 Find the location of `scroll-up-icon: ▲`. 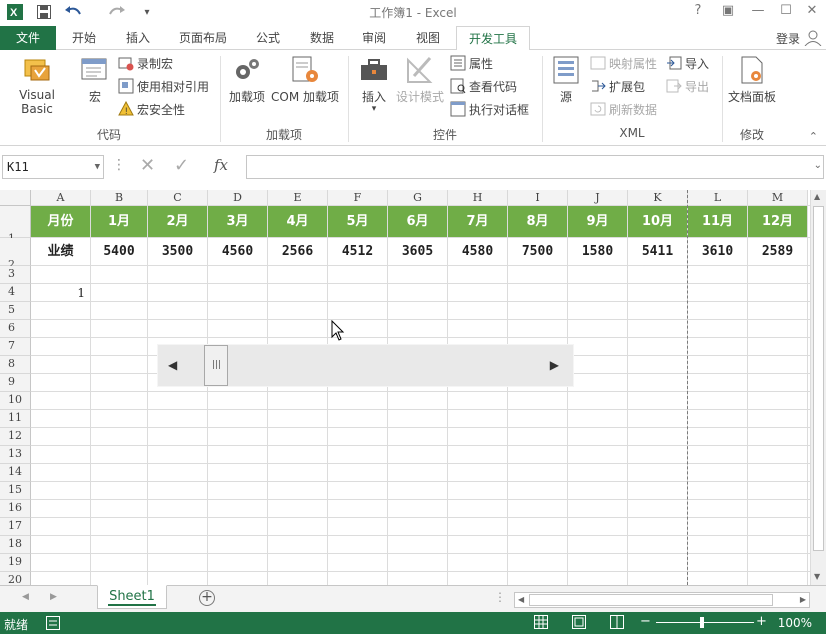

scroll-up-icon: ▲ is located at coordinates (817, 196).